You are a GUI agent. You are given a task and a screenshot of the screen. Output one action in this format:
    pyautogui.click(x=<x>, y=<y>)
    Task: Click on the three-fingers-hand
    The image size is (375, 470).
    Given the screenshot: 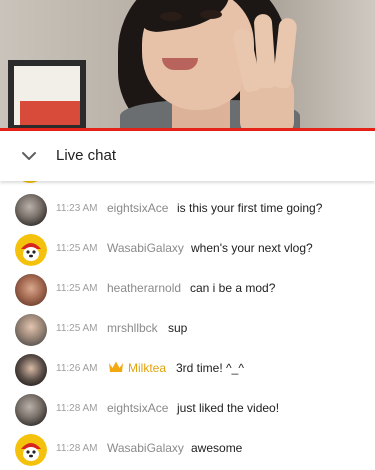 What is the action you would take?
    pyautogui.click(x=264, y=69)
    